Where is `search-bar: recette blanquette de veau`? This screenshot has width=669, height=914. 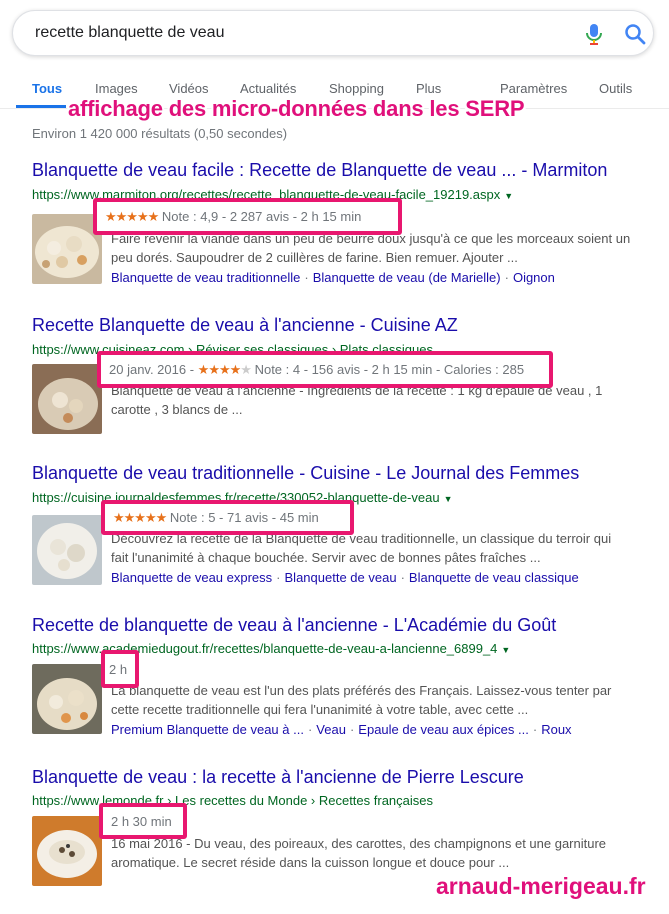 search-bar: recette blanquette de veau is located at coordinates (333, 33).